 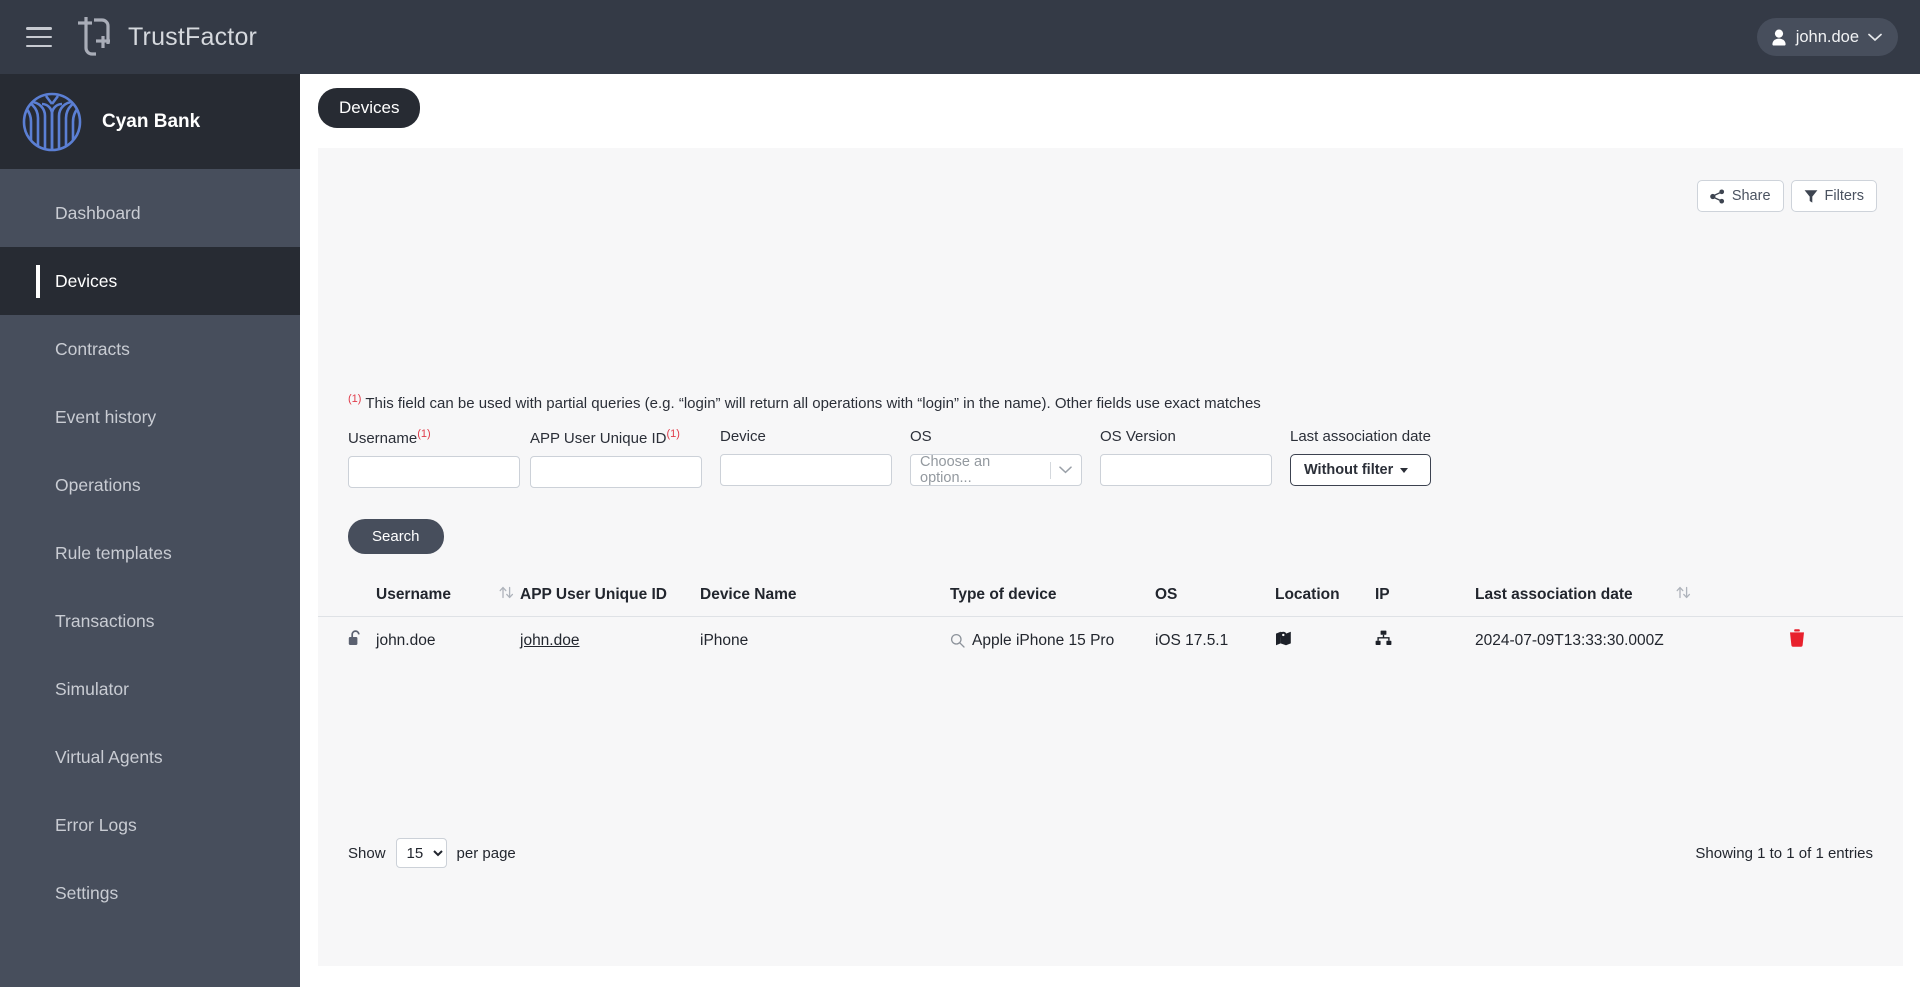 What do you see at coordinates (150, 553) in the screenshot?
I see `sidebar-item-rule-templates: Rule templates` at bounding box center [150, 553].